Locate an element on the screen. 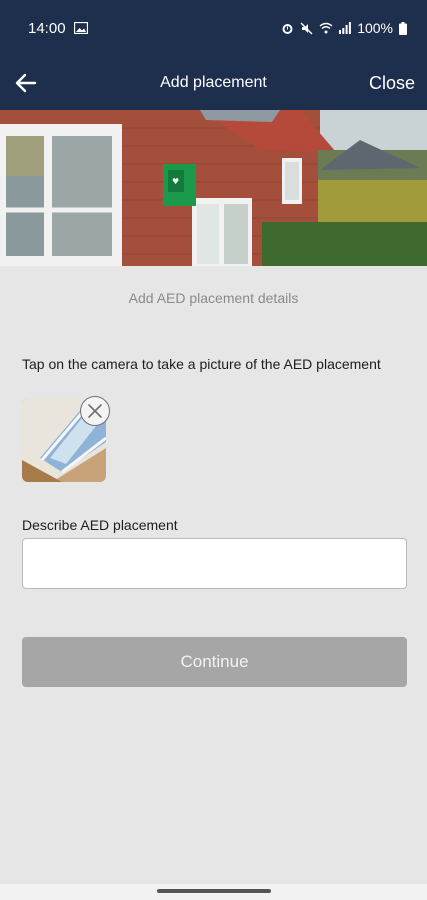 Image resolution: width=427 pixels, height=900 pixels. battery-icon is located at coordinates (403, 28).